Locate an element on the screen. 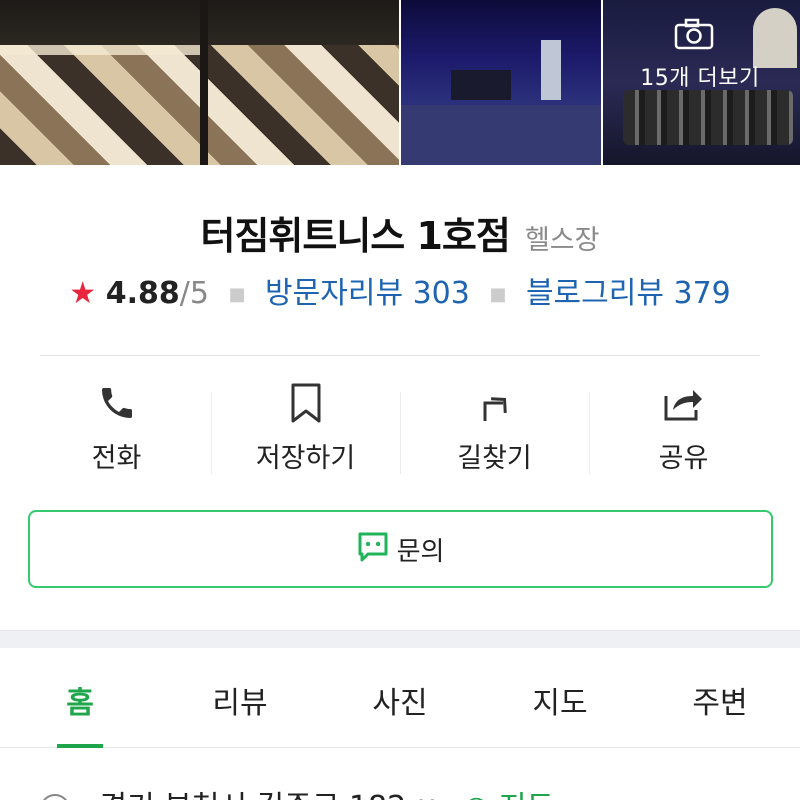 The width and height of the screenshot is (800, 800). more-photos-label: 15개 더보기 is located at coordinates (700, 78).